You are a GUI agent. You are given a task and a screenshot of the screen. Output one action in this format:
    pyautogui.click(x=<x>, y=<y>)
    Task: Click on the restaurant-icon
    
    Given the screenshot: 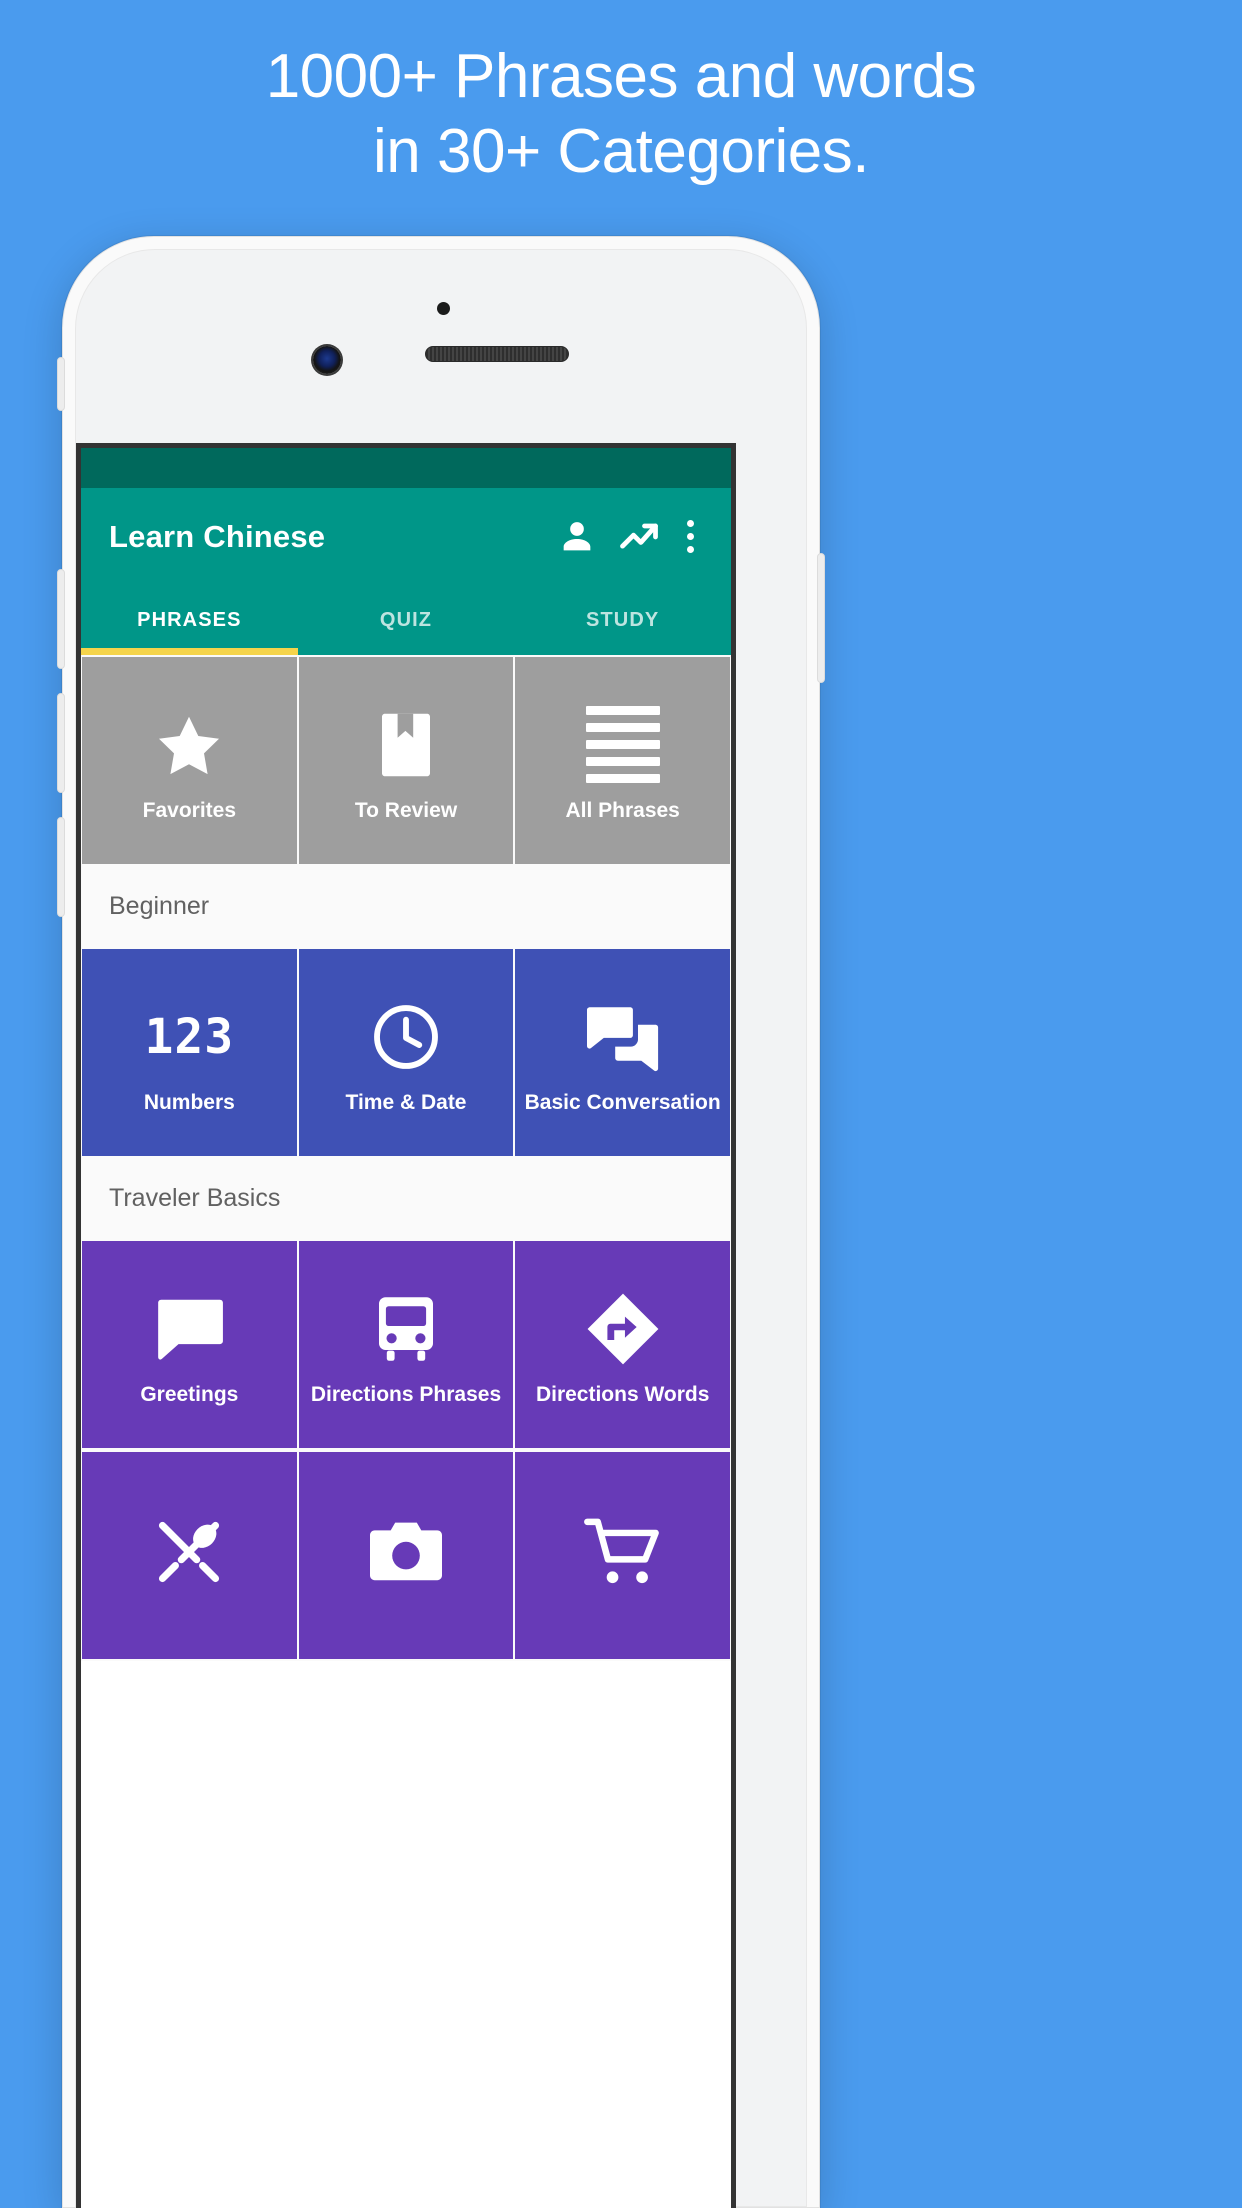 What is the action you would take?
    pyautogui.click(x=189, y=1552)
    